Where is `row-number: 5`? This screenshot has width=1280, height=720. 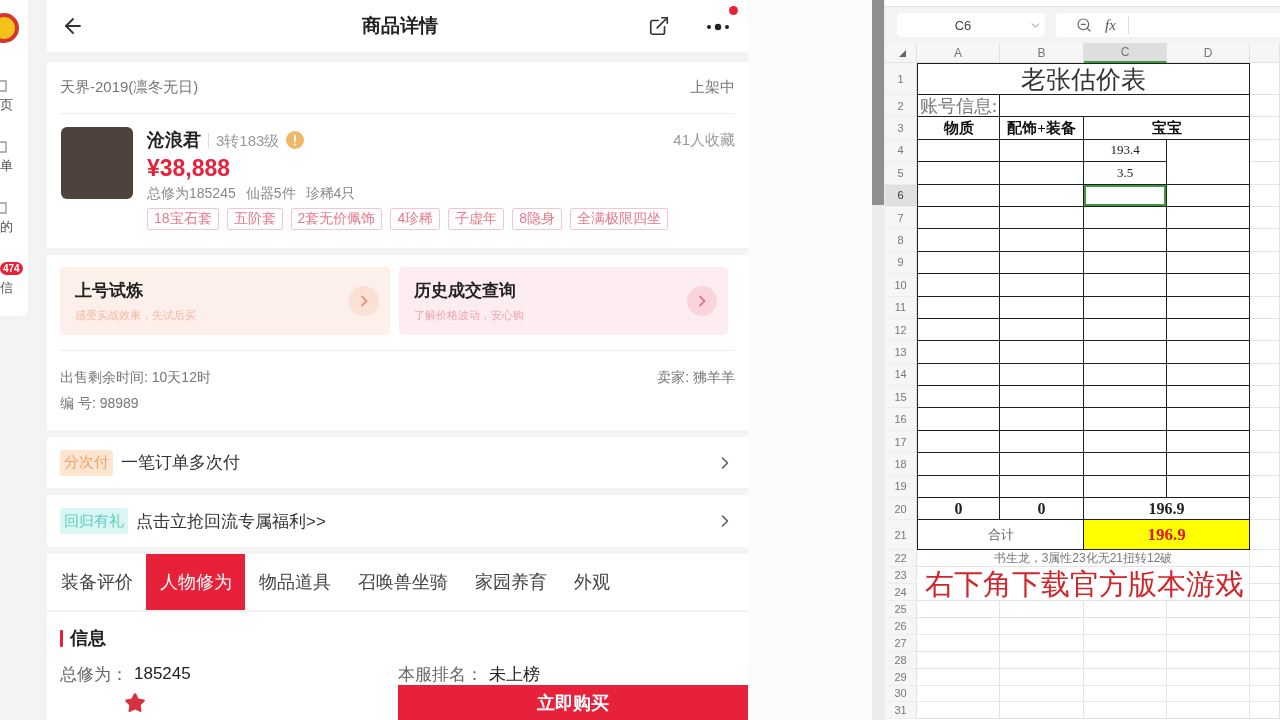
row-number: 5 is located at coordinates (901, 173).